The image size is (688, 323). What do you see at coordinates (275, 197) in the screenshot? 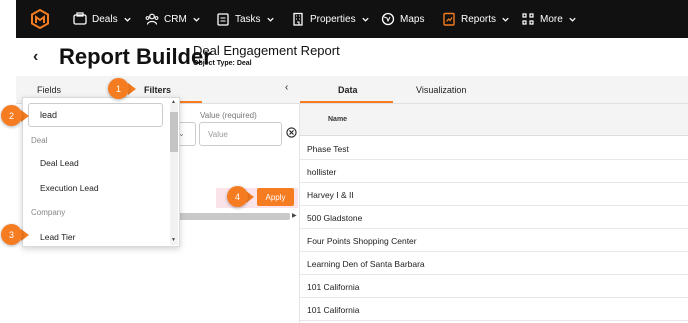
I see `apply-button: Apply` at bounding box center [275, 197].